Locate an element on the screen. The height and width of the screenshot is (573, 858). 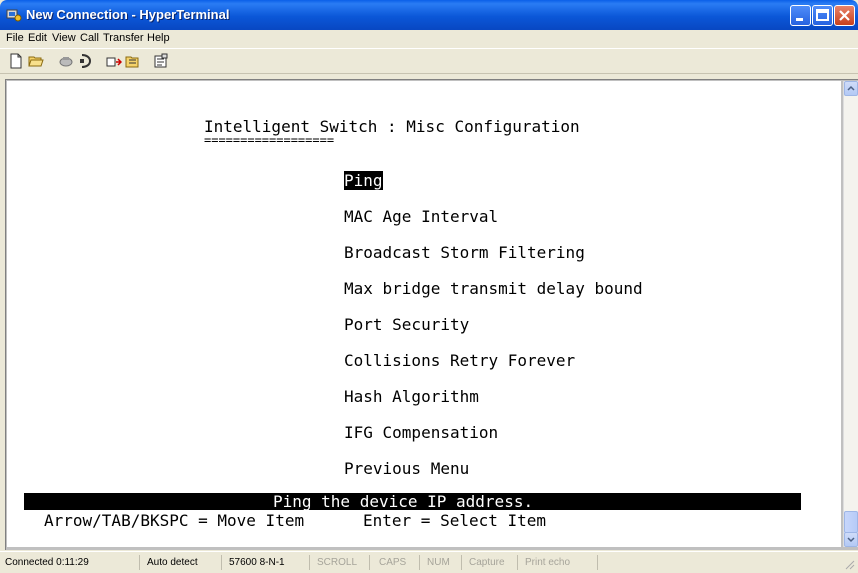
menu-item-previous-menu: Previous Menu is located at coordinates (406, 468).